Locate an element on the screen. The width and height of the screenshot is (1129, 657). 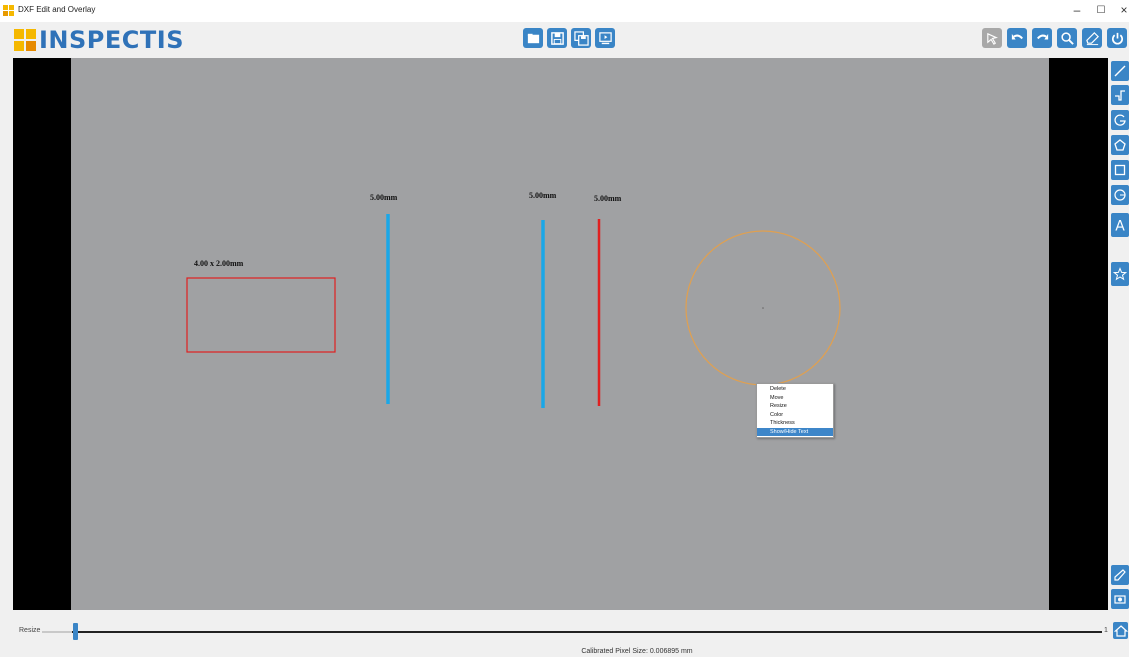
select-arrow-icon is located at coordinates (992, 38).